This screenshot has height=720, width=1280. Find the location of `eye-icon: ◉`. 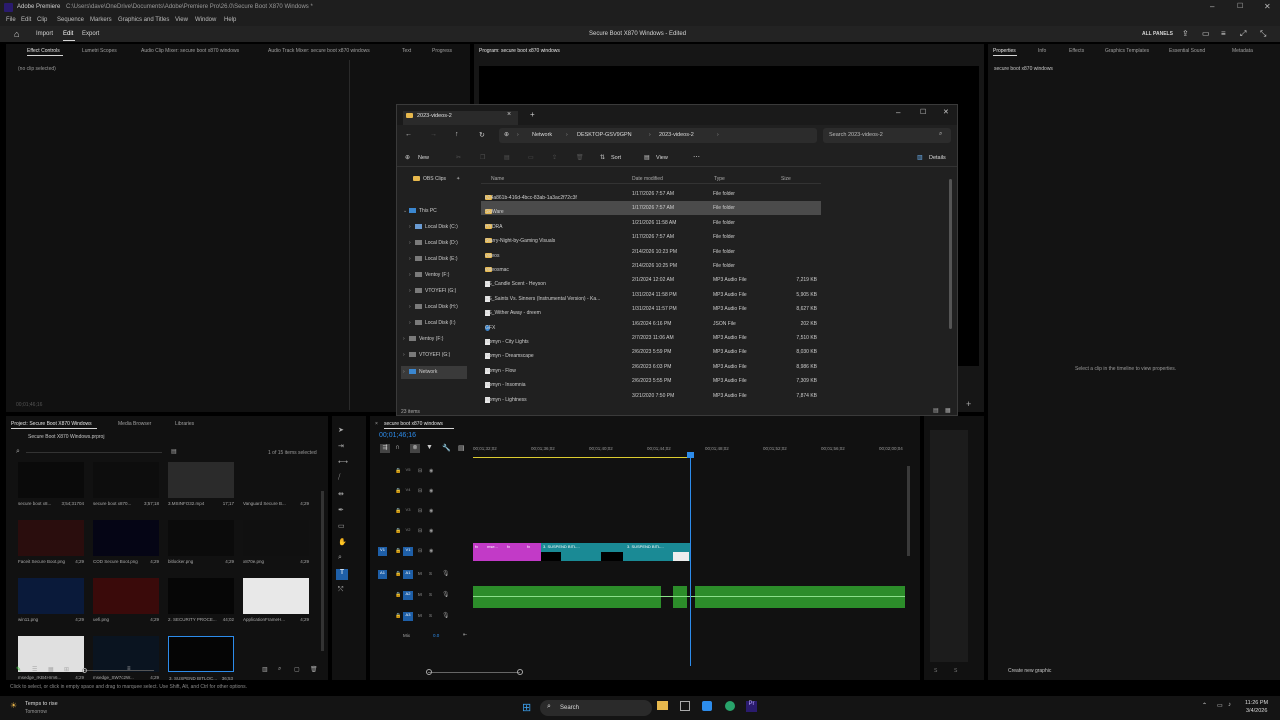

eye-icon: ◉ is located at coordinates (431, 471).